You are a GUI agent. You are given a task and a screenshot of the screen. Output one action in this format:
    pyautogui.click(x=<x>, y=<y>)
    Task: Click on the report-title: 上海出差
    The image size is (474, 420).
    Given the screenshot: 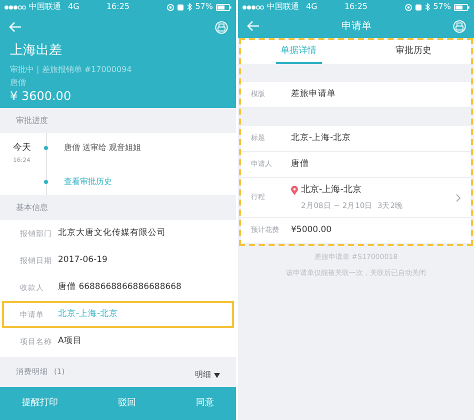 What is the action you would take?
    pyautogui.click(x=36, y=51)
    